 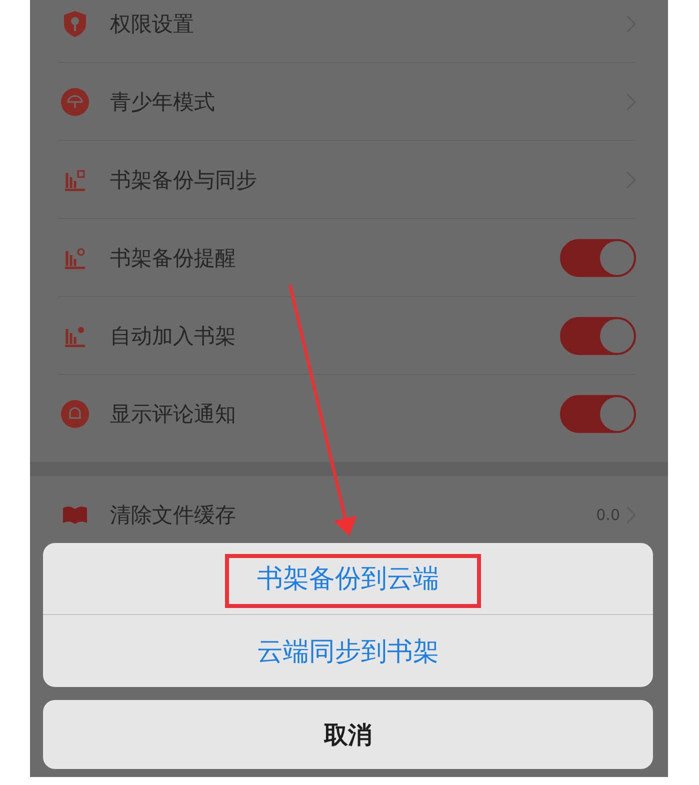 I want to click on bell-icon, so click(x=75, y=414).